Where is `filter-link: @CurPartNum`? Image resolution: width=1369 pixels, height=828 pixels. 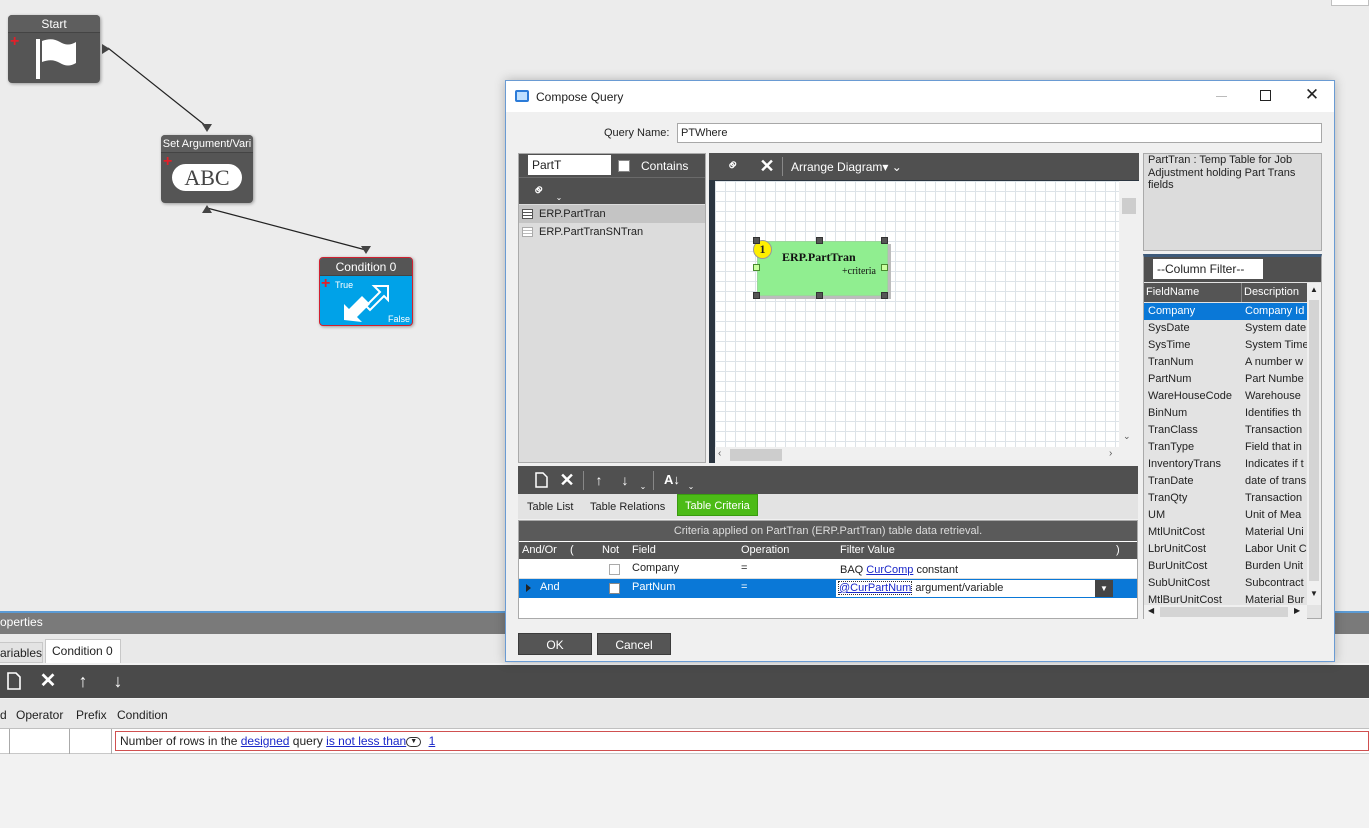
filter-link: @CurPartNum is located at coordinates (875, 588).